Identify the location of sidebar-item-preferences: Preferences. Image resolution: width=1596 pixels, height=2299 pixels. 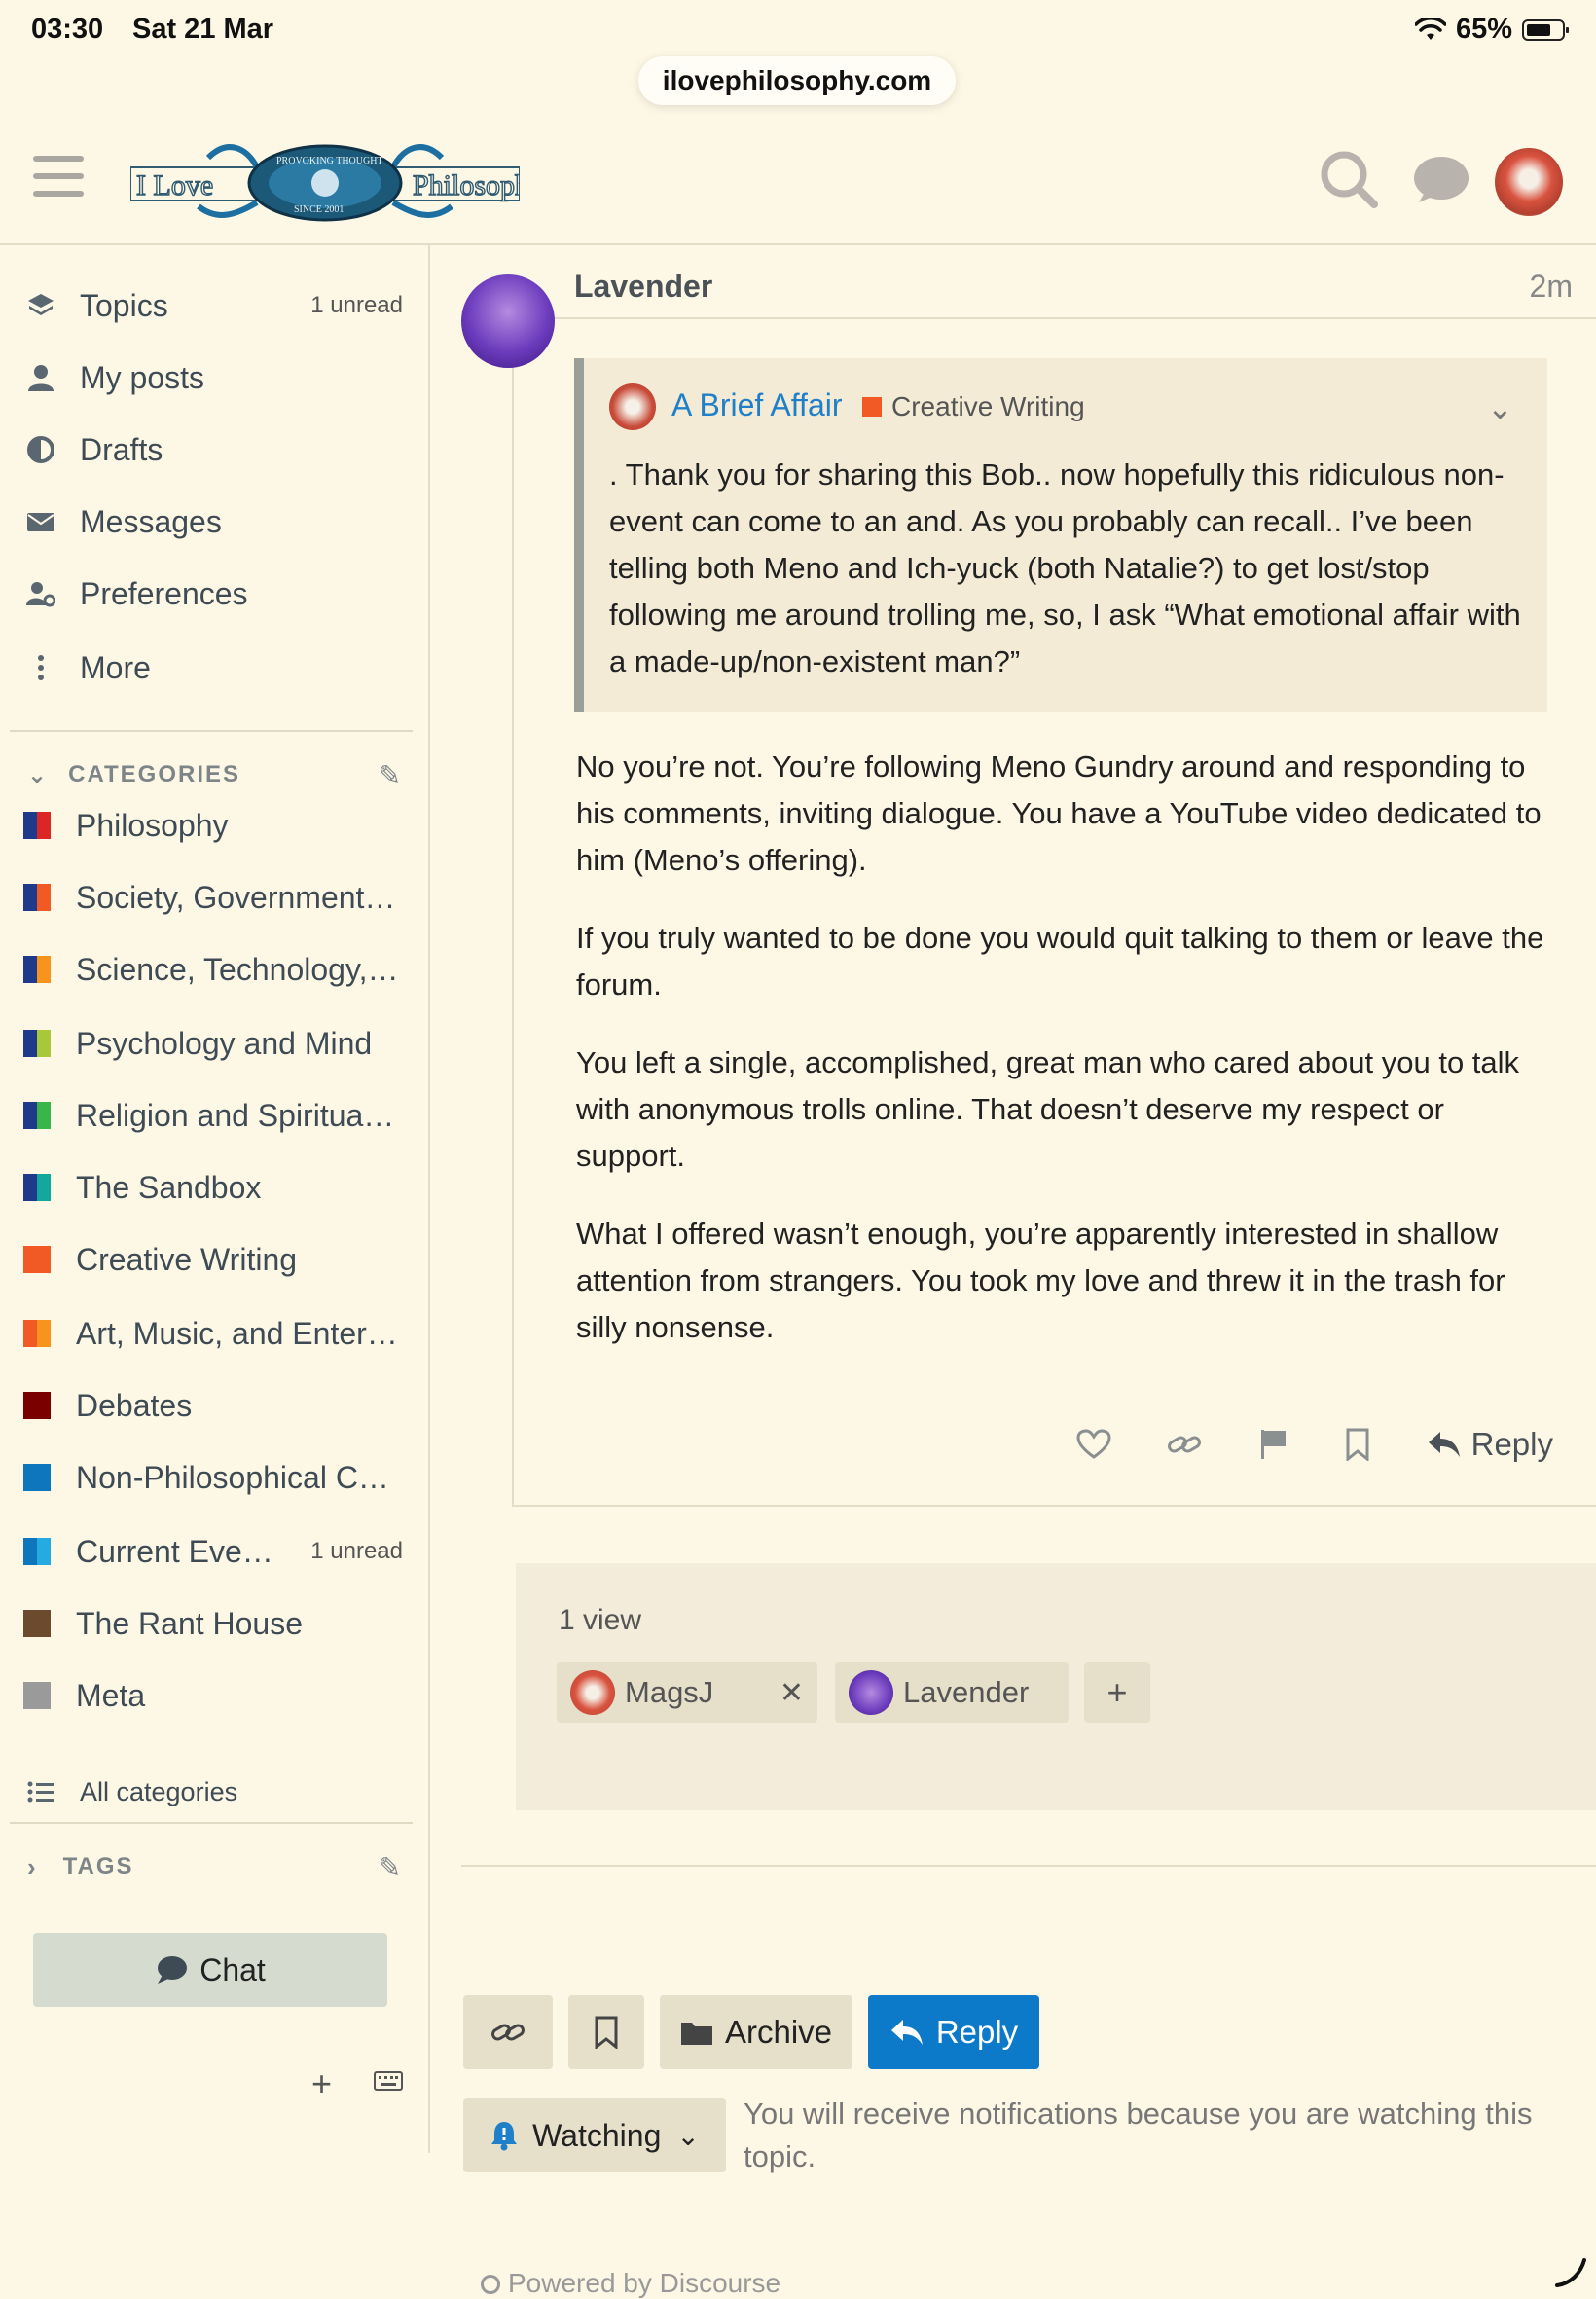
(213, 594).